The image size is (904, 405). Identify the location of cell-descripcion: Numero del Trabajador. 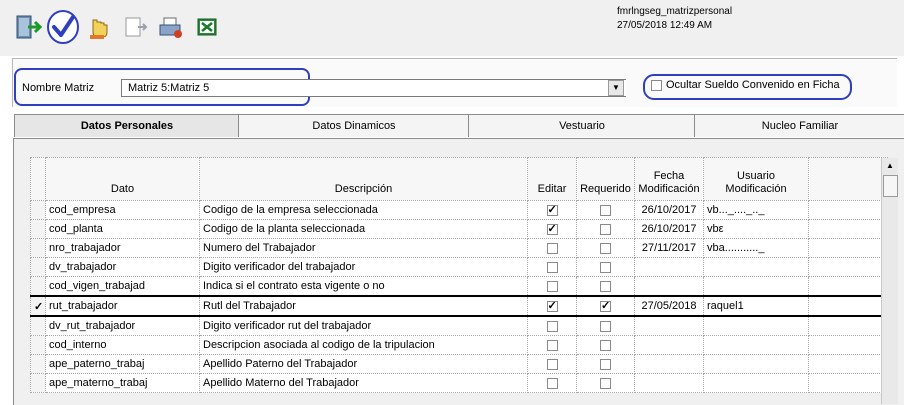
(363, 248).